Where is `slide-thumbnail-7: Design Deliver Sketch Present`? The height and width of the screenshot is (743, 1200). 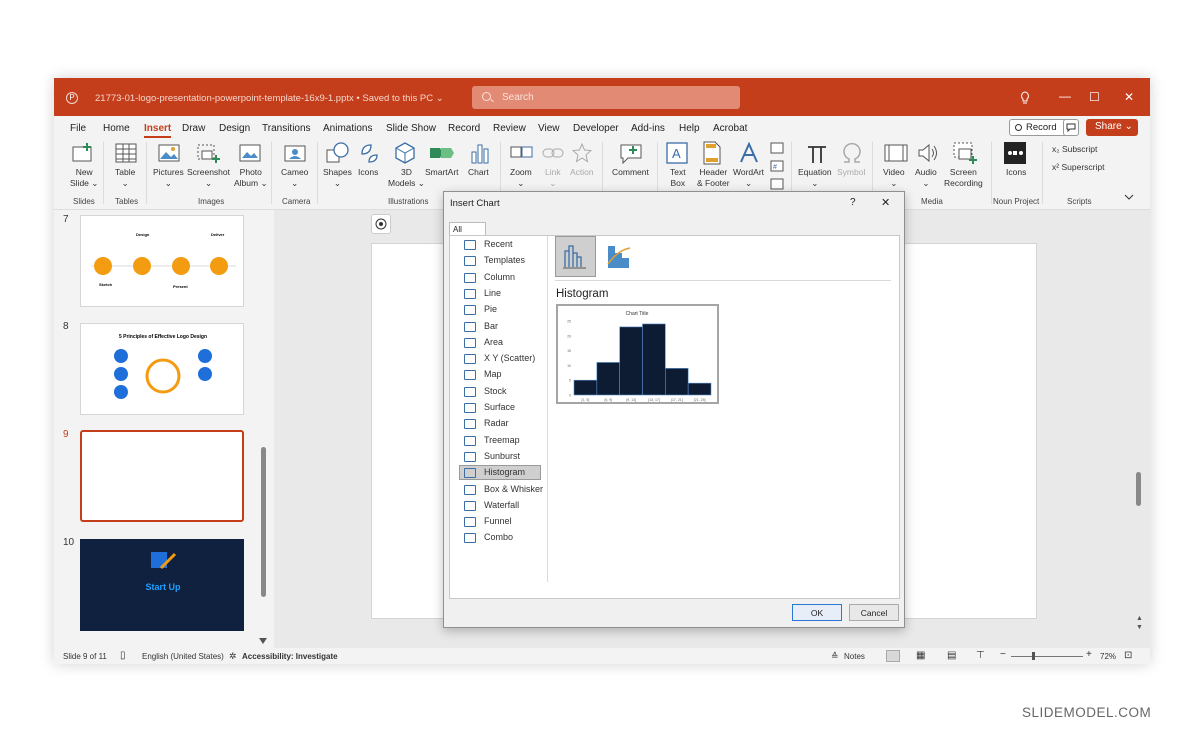
slide-thumbnail-7: Design Deliver Sketch Present is located at coordinates (162, 261).